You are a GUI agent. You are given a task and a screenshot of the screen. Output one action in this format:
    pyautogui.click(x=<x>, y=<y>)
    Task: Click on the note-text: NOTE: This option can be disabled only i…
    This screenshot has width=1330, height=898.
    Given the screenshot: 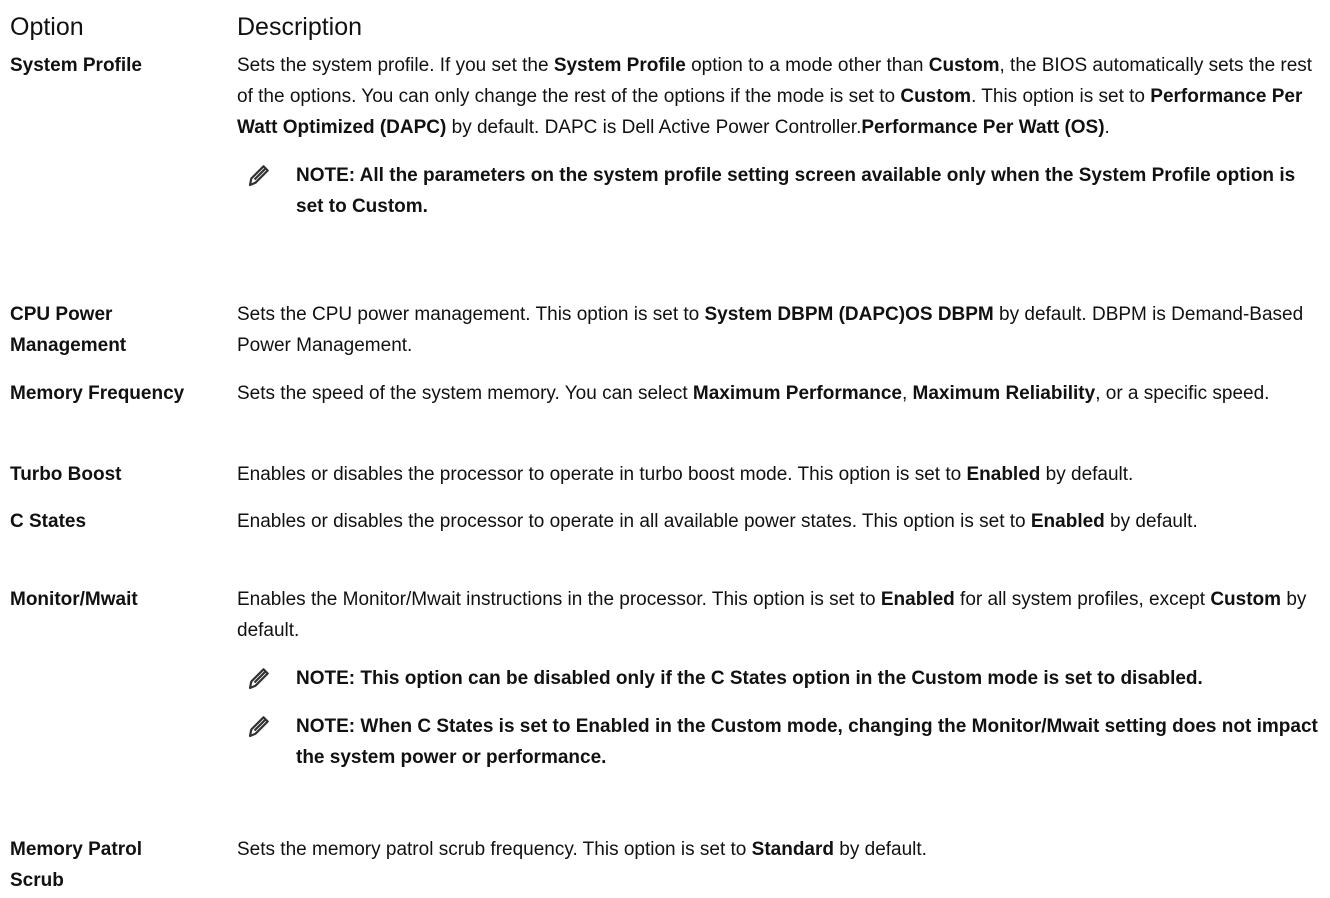 What is the action you would take?
    pyautogui.click(x=749, y=678)
    